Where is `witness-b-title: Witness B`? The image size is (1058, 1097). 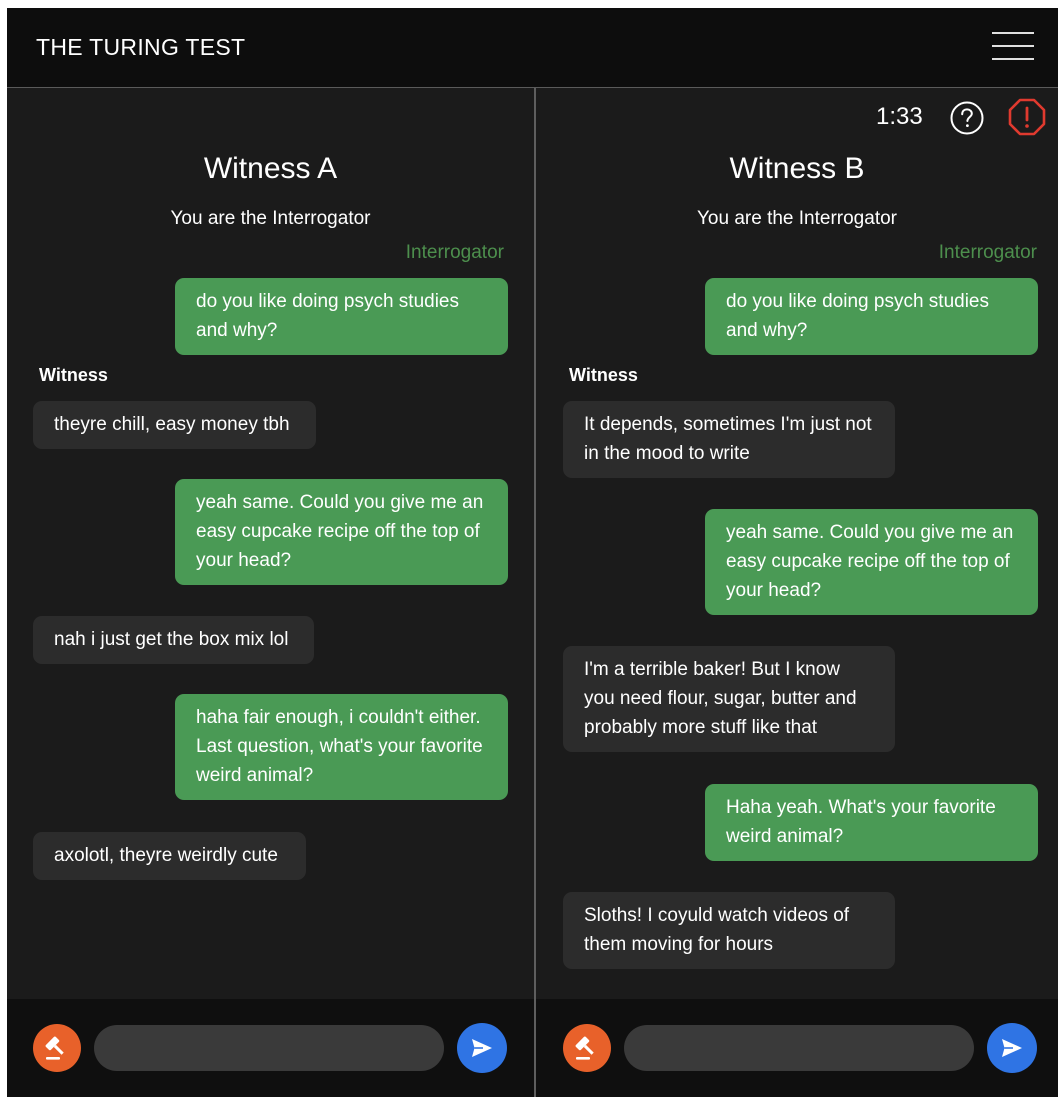
witness-b-title: Witness B is located at coordinates (797, 168).